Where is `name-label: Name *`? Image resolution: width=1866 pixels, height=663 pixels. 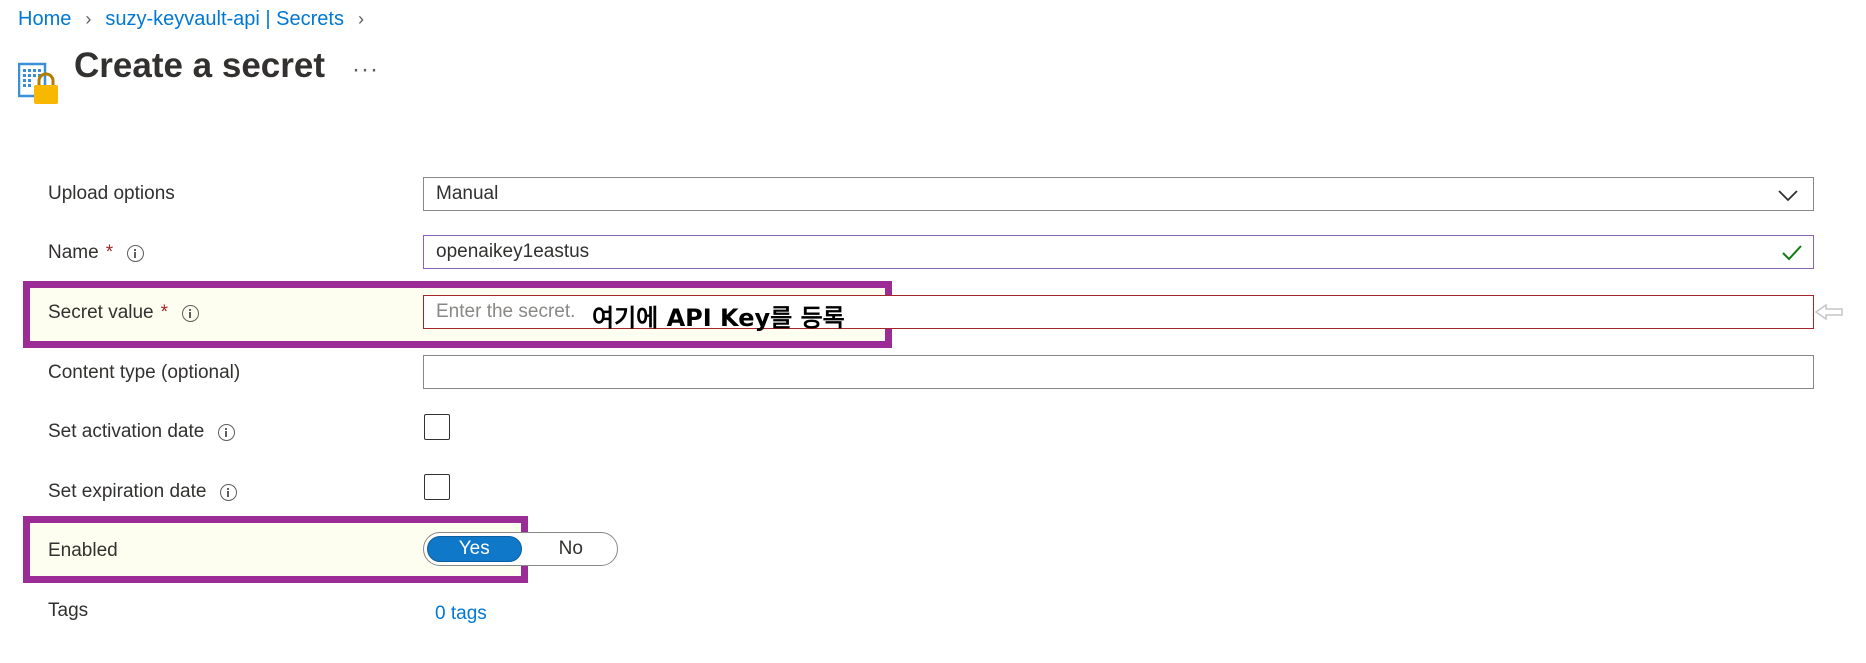 name-label: Name * is located at coordinates (96, 253).